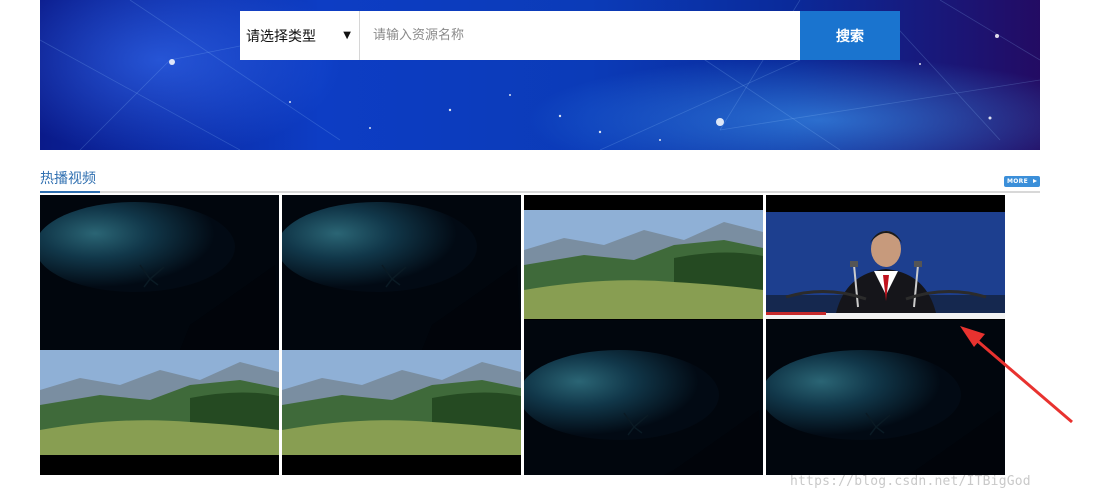 The height and width of the screenshot is (502, 1102). I want to click on section-title-underline, so click(70, 192).